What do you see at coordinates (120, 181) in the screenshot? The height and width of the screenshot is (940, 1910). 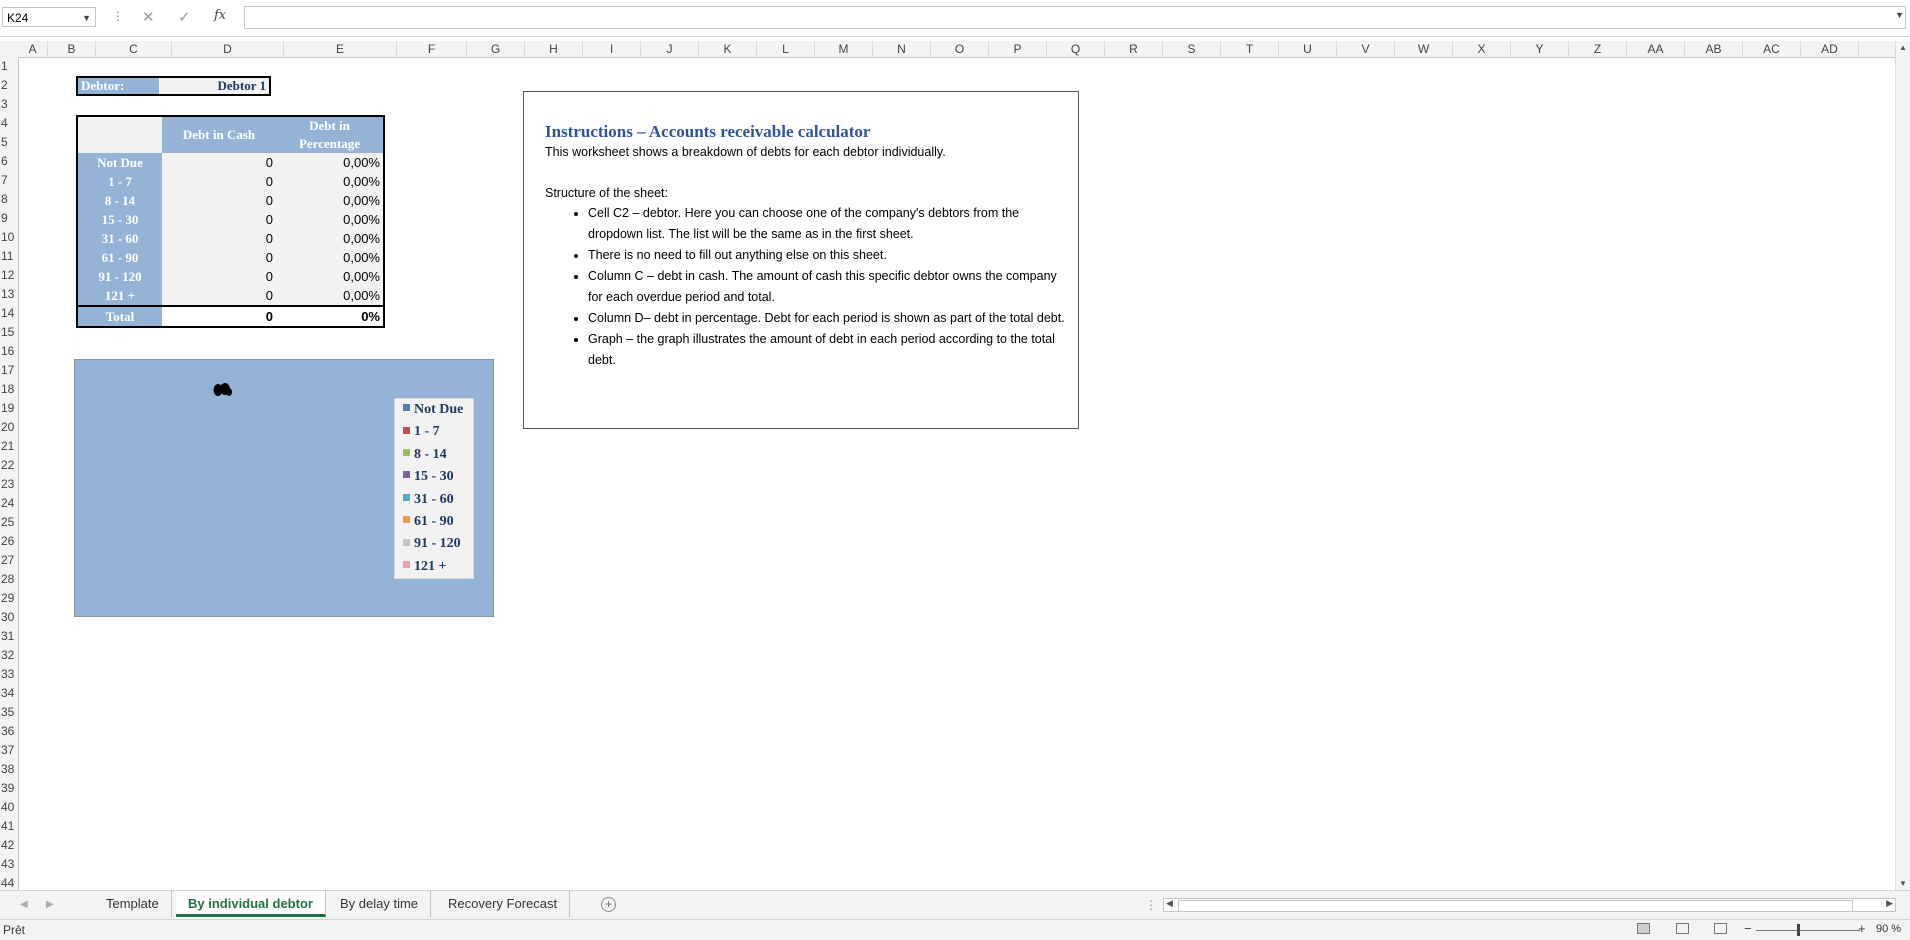 I see `period-label: 1 - 7` at bounding box center [120, 181].